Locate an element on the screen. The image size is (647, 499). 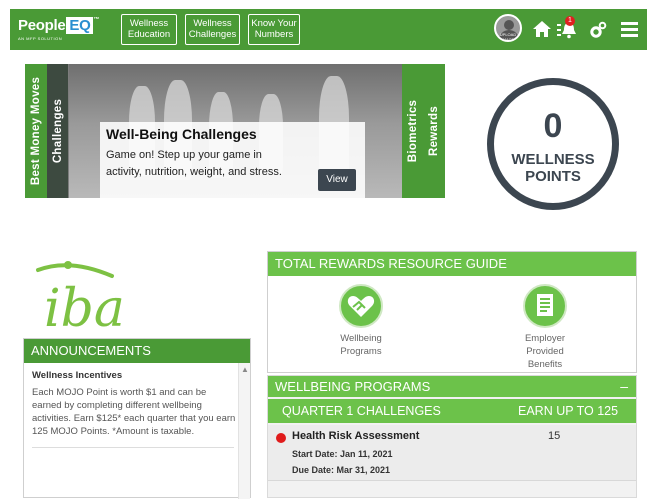
nav-label: Numbers is located at coordinates (274, 34).